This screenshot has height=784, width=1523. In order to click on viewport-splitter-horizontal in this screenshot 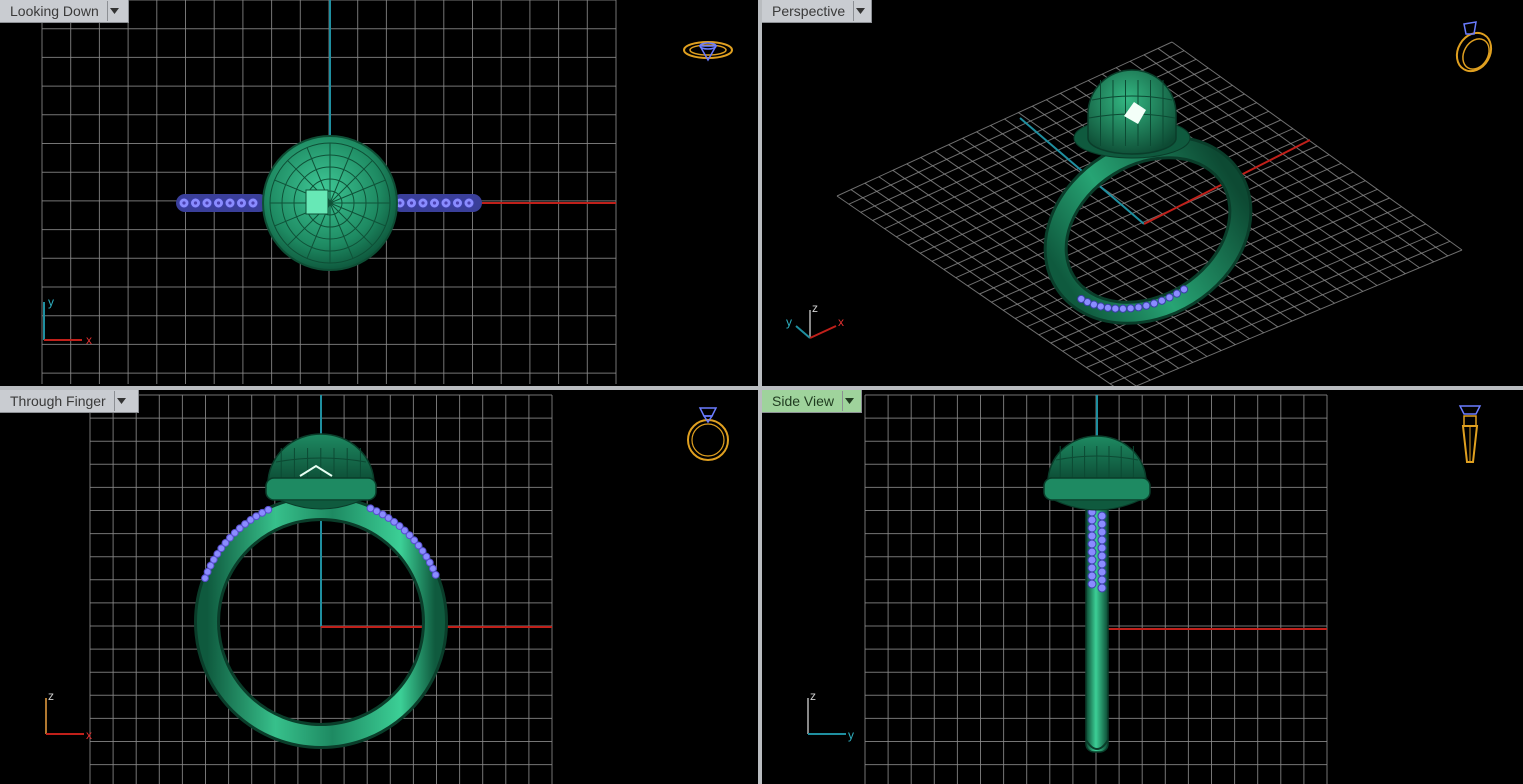, I will do `click(761, 388)`.